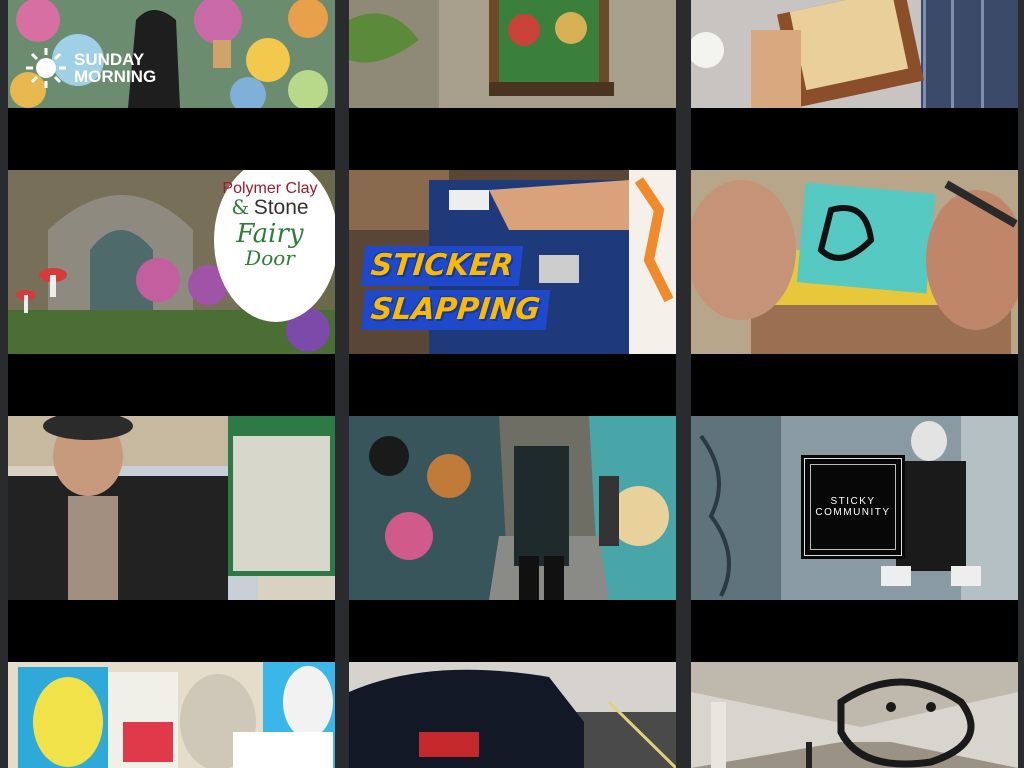 Image resolution: width=1024 pixels, height=768 pixels. Describe the element at coordinates (854, 54) in the screenshot. I see `thumbnail-wood-frame` at that location.